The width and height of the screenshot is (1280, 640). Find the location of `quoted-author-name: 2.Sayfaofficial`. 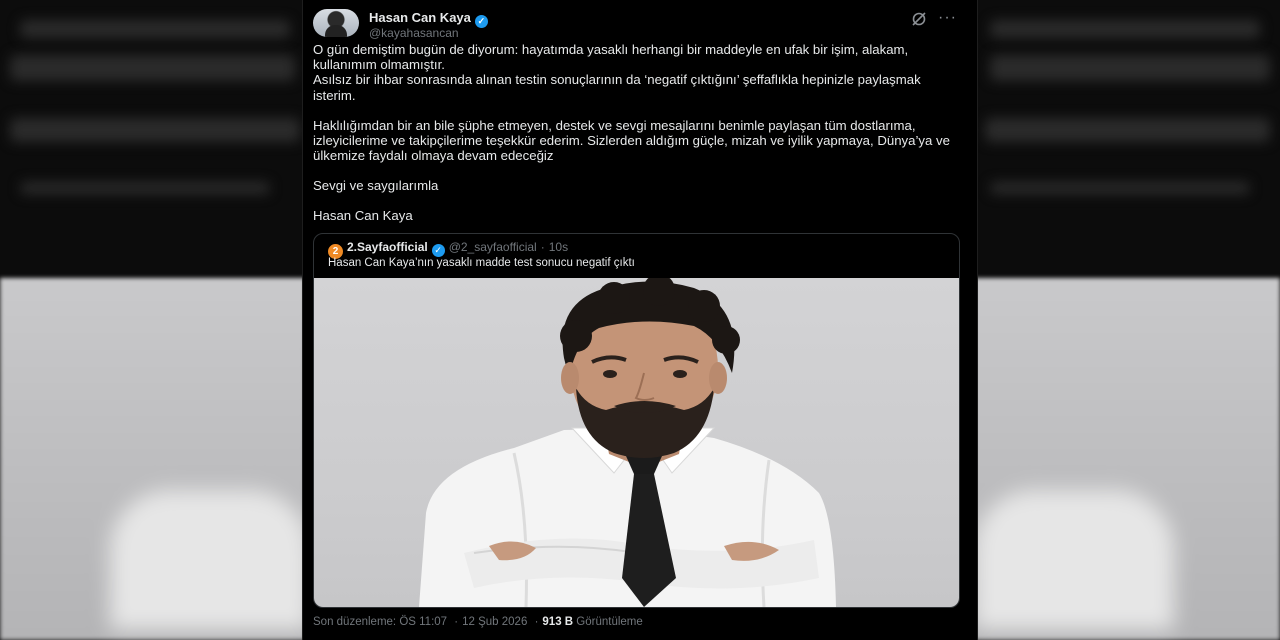

quoted-author-name: 2.Sayfaofficial is located at coordinates (387, 247).